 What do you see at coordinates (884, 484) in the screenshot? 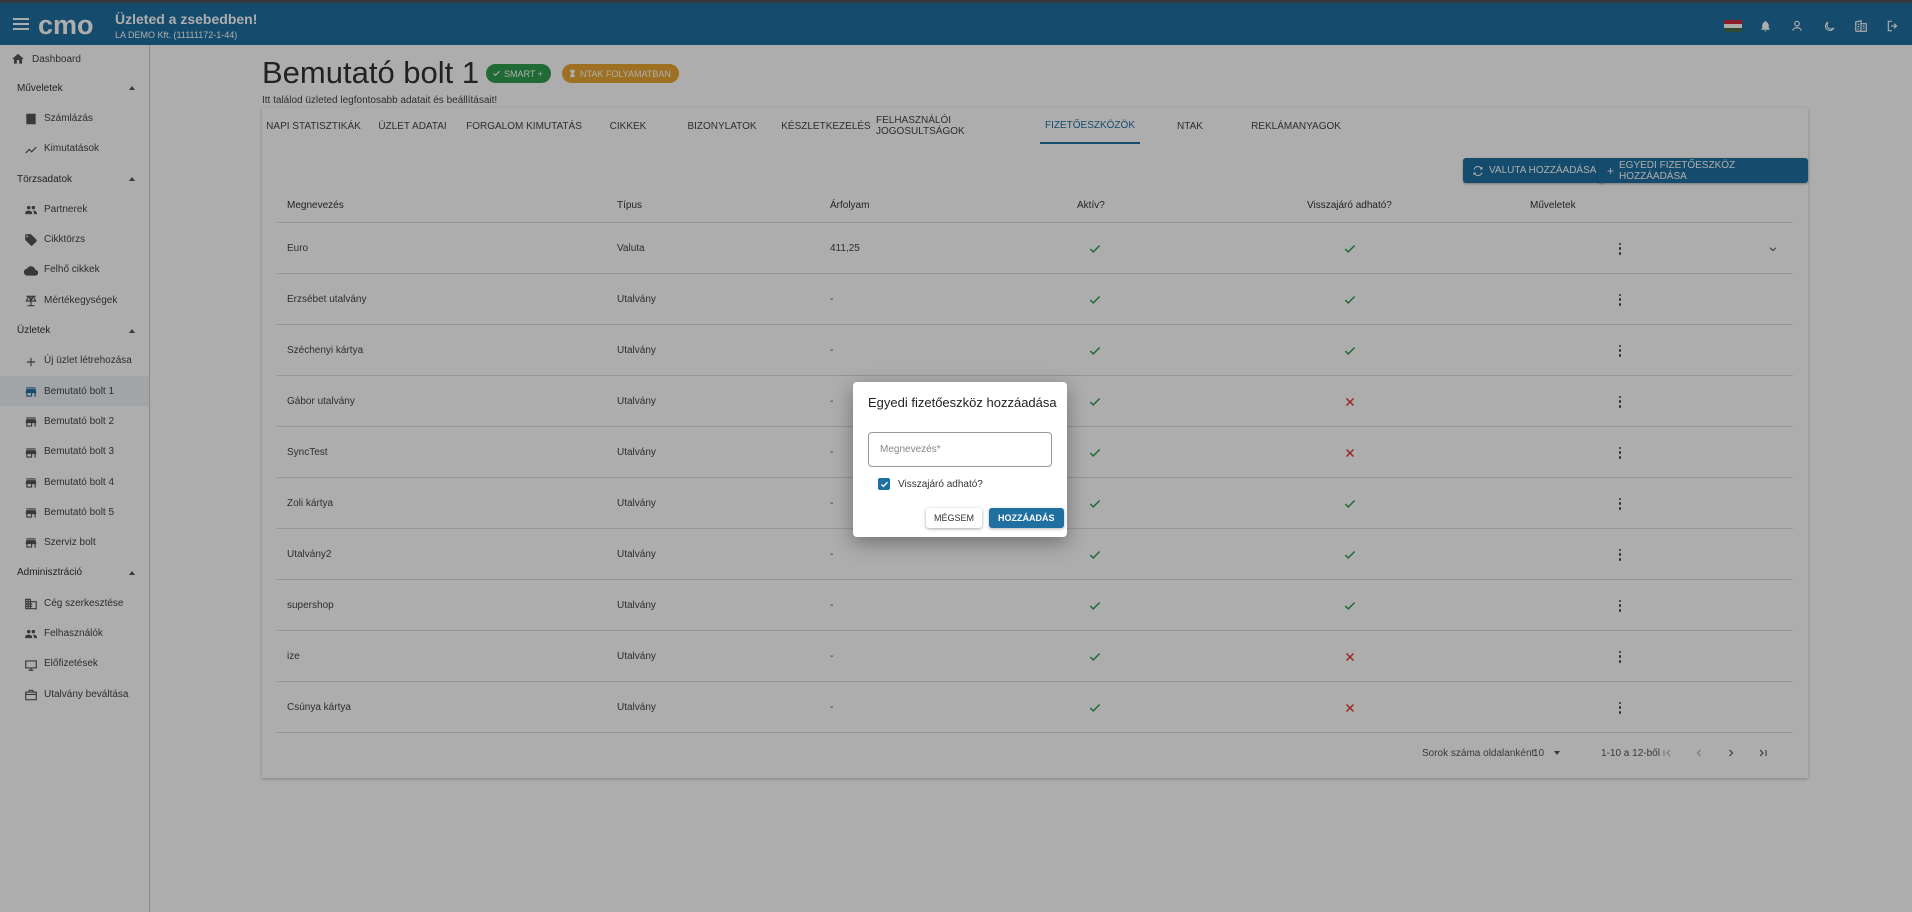
I see `checkbox-checked-icon` at bounding box center [884, 484].